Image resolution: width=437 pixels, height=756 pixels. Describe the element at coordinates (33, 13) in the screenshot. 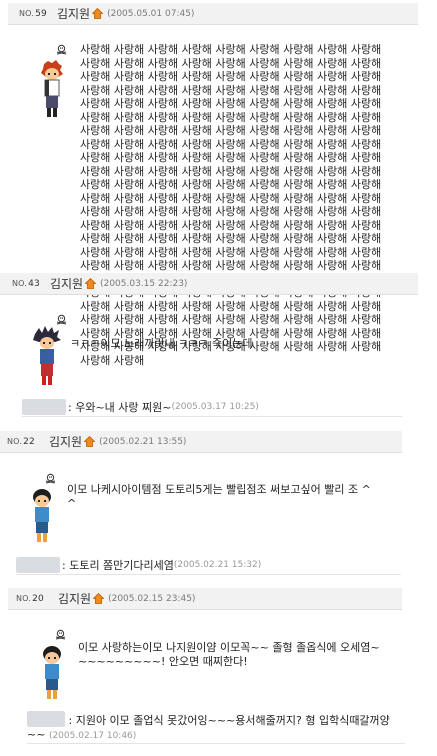

I see `post-number: NO.59` at that location.